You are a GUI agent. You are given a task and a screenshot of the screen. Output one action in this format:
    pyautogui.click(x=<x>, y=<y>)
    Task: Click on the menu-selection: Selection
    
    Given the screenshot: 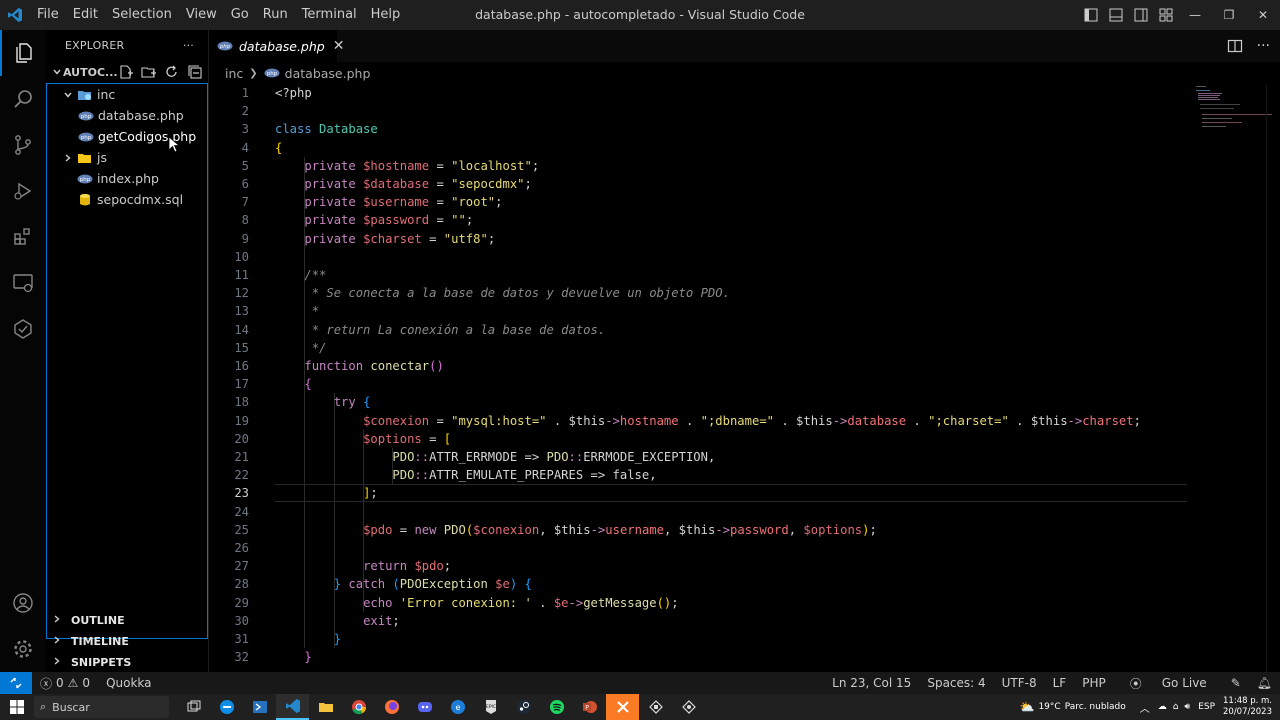 What is the action you would take?
    pyautogui.click(x=142, y=15)
    